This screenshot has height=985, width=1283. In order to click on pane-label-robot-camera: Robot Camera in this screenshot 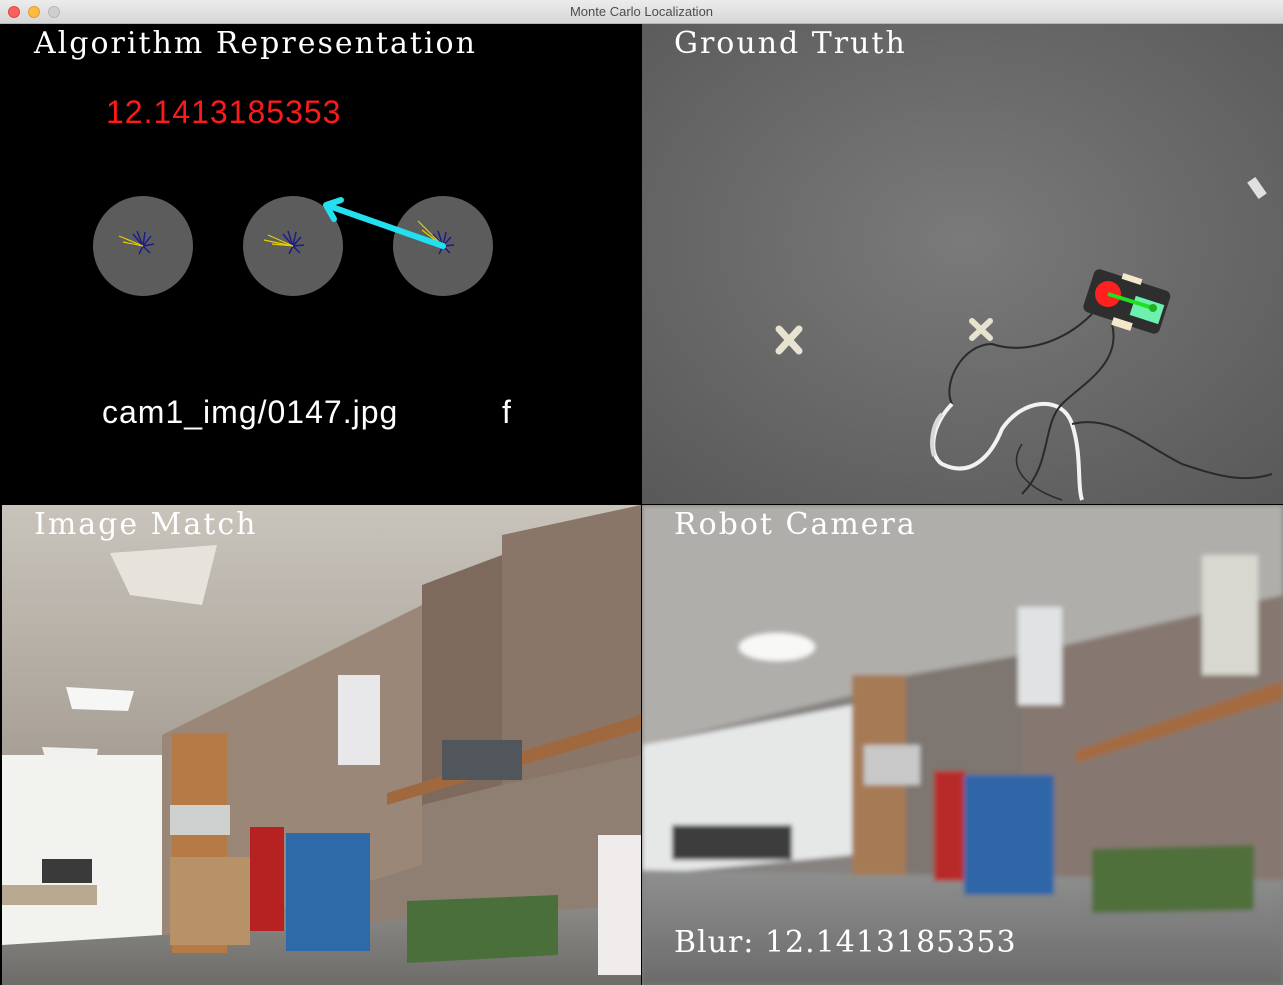, I will do `click(795, 524)`.